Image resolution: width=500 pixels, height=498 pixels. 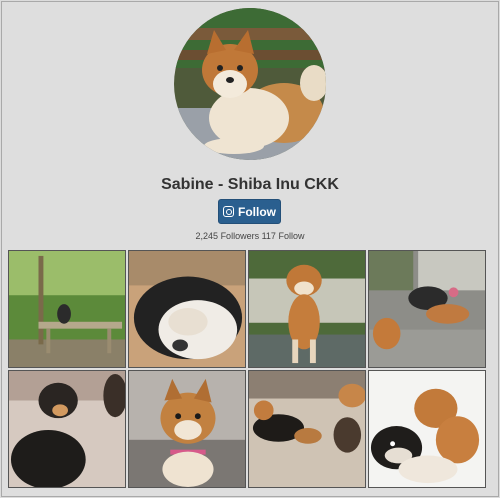 I want to click on photo-puppy-standing-on-deck, so click(x=307, y=309).